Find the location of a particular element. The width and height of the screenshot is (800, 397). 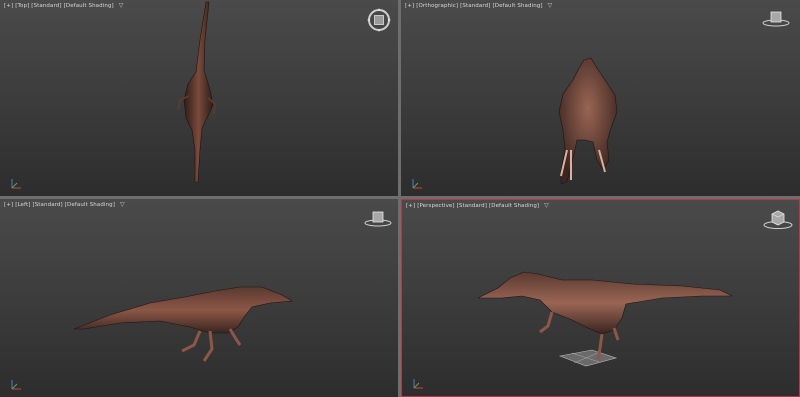

ground-grid is located at coordinates (588, 358).